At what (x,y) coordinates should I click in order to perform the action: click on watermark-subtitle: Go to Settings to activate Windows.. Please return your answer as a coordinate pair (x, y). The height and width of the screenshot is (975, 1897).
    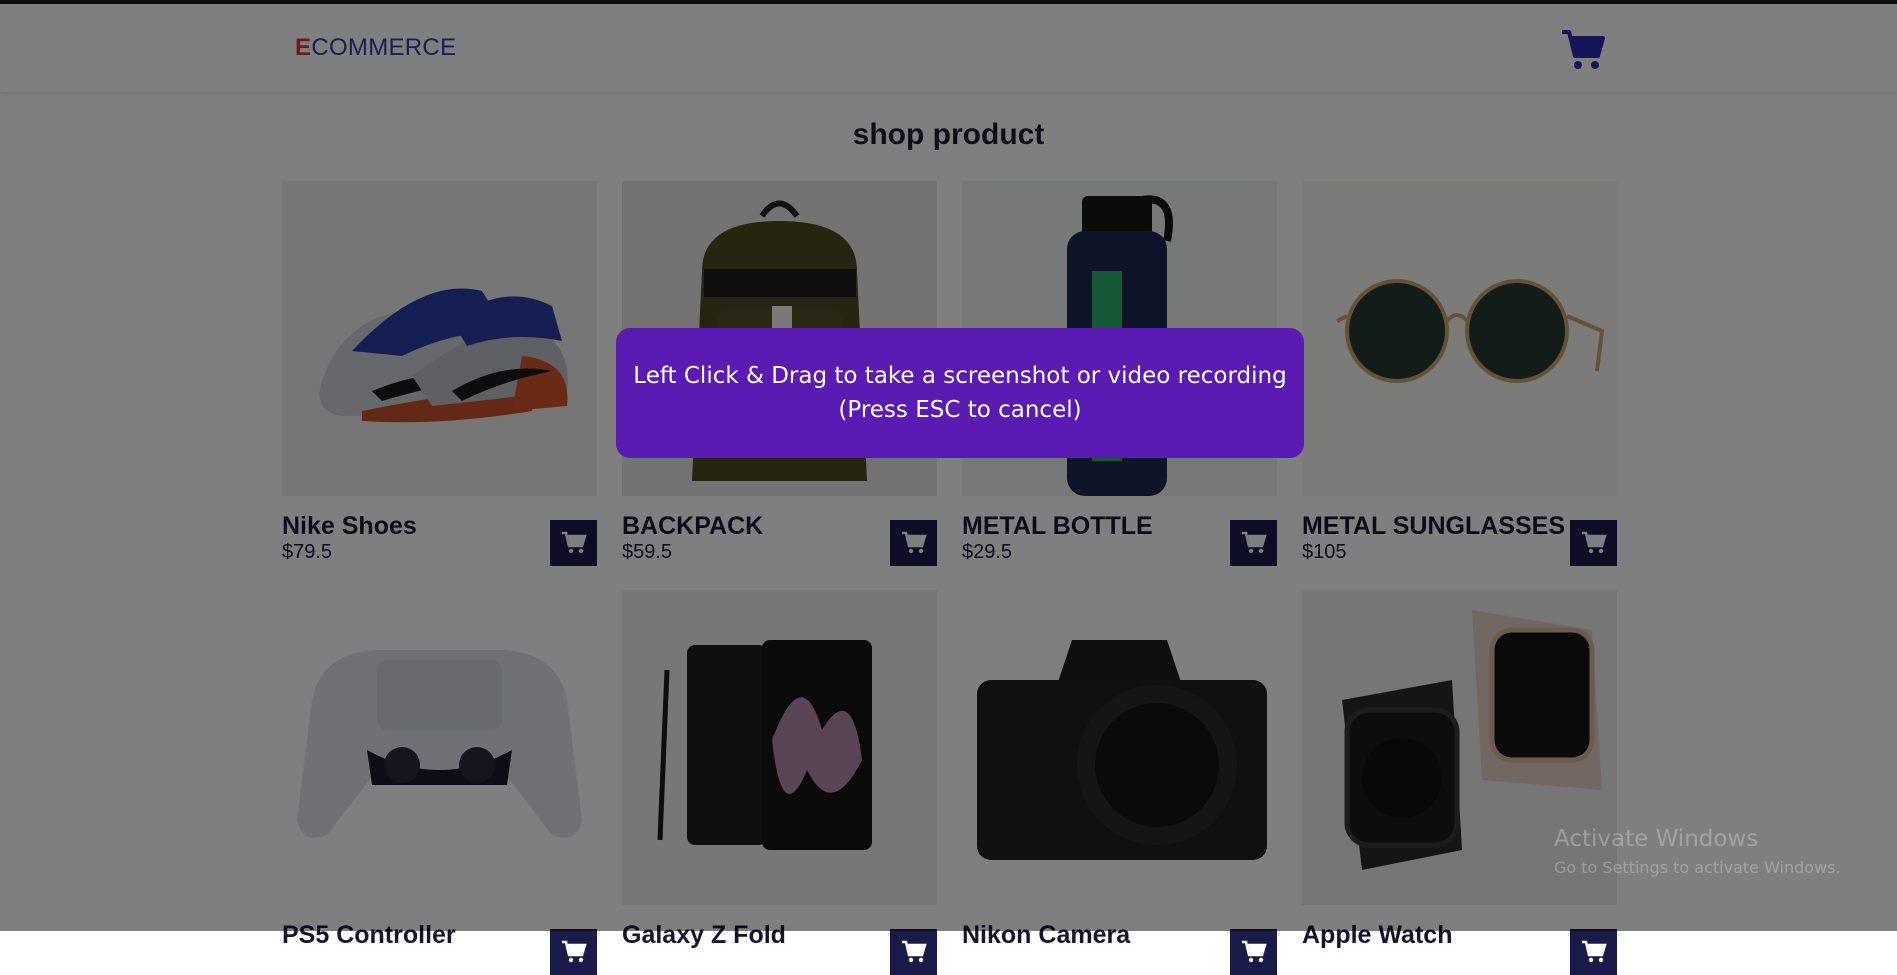
    Looking at the image, I should click on (1697, 867).